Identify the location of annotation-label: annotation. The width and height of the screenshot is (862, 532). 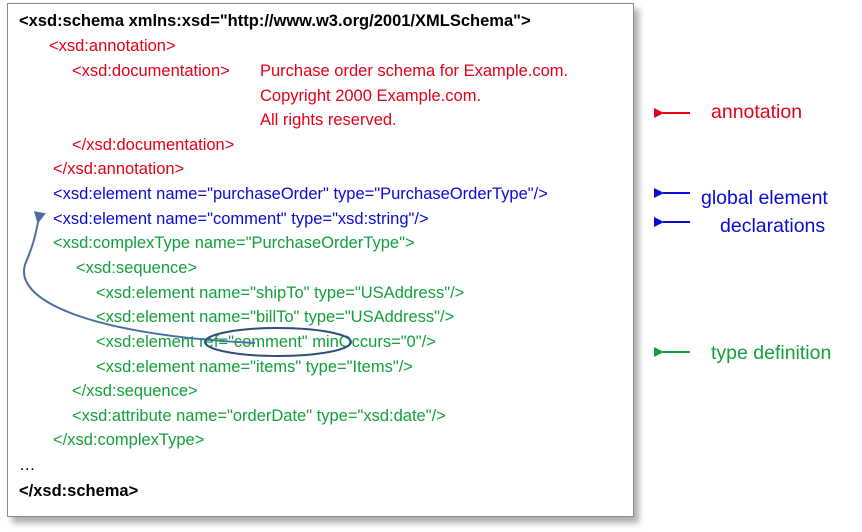
(757, 112).